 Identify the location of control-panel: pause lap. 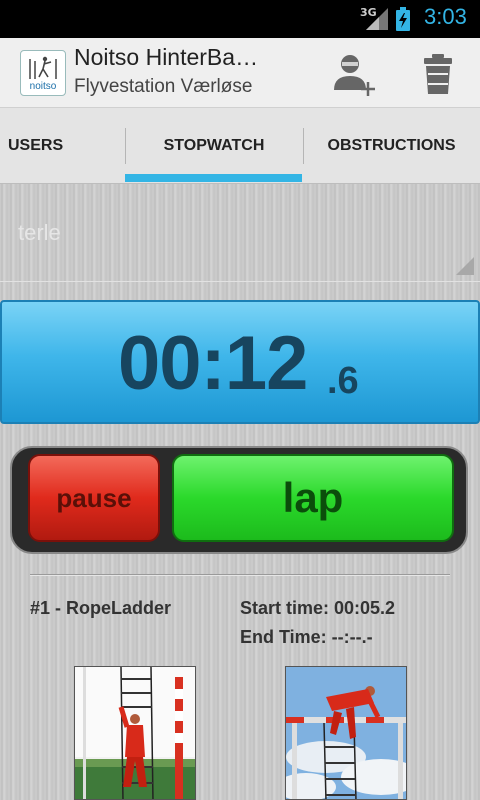
(239, 500).